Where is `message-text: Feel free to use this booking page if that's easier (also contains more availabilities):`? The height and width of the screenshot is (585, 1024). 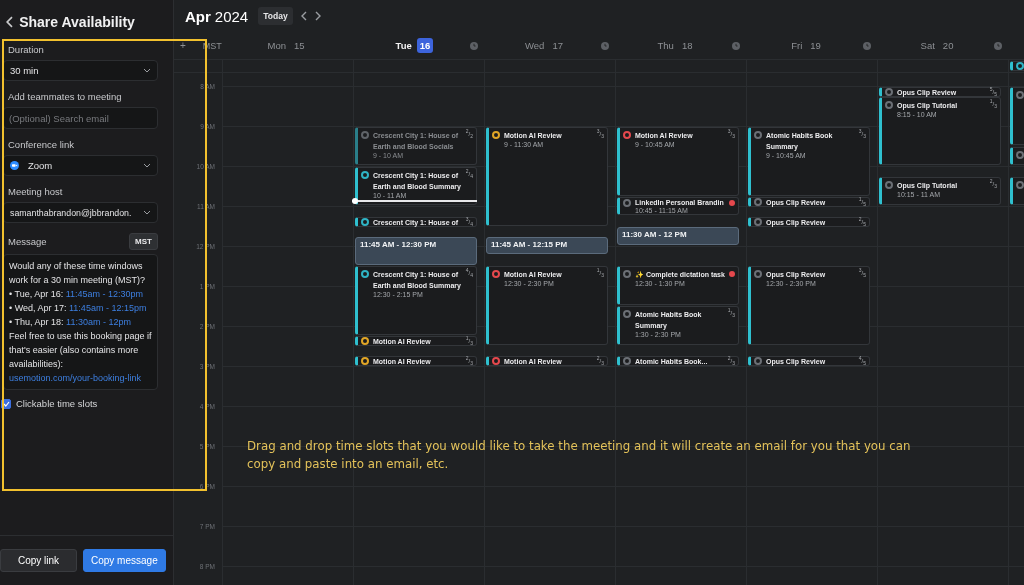 message-text: Feel free to use this booking page if that's easier (also contains more availabilities): is located at coordinates (80, 350).